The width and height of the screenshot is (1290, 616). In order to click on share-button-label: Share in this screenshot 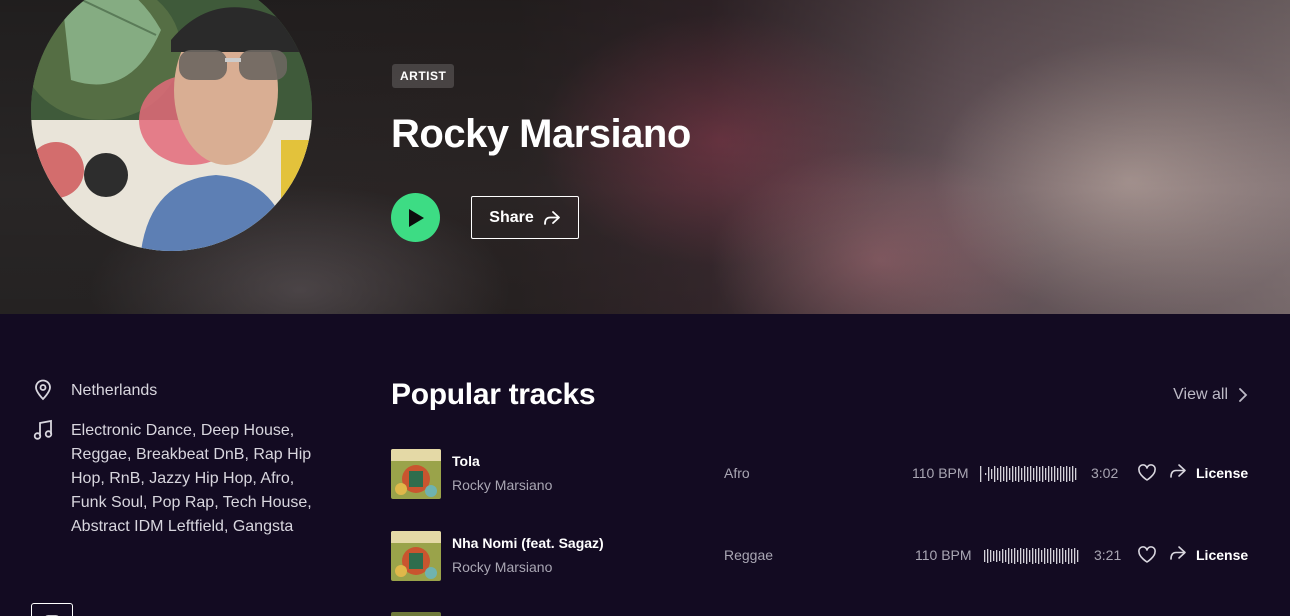, I will do `click(511, 217)`.